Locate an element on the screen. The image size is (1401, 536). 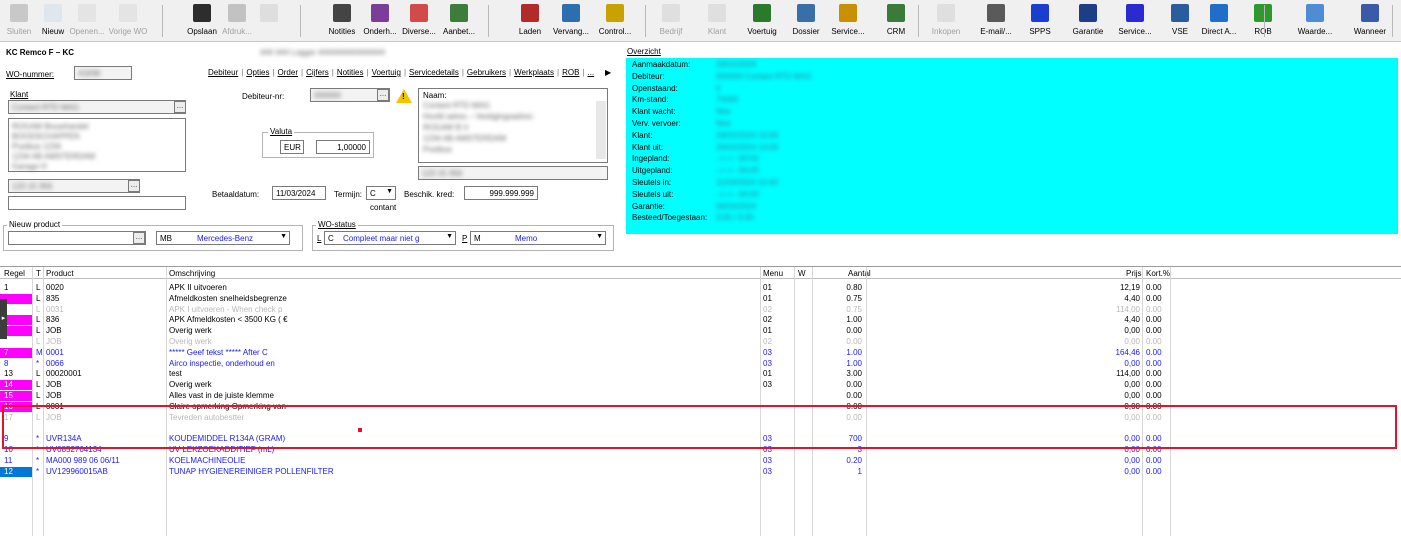
toolbar-button-wanneer: Wanneer is located at coordinates (1370, 21).